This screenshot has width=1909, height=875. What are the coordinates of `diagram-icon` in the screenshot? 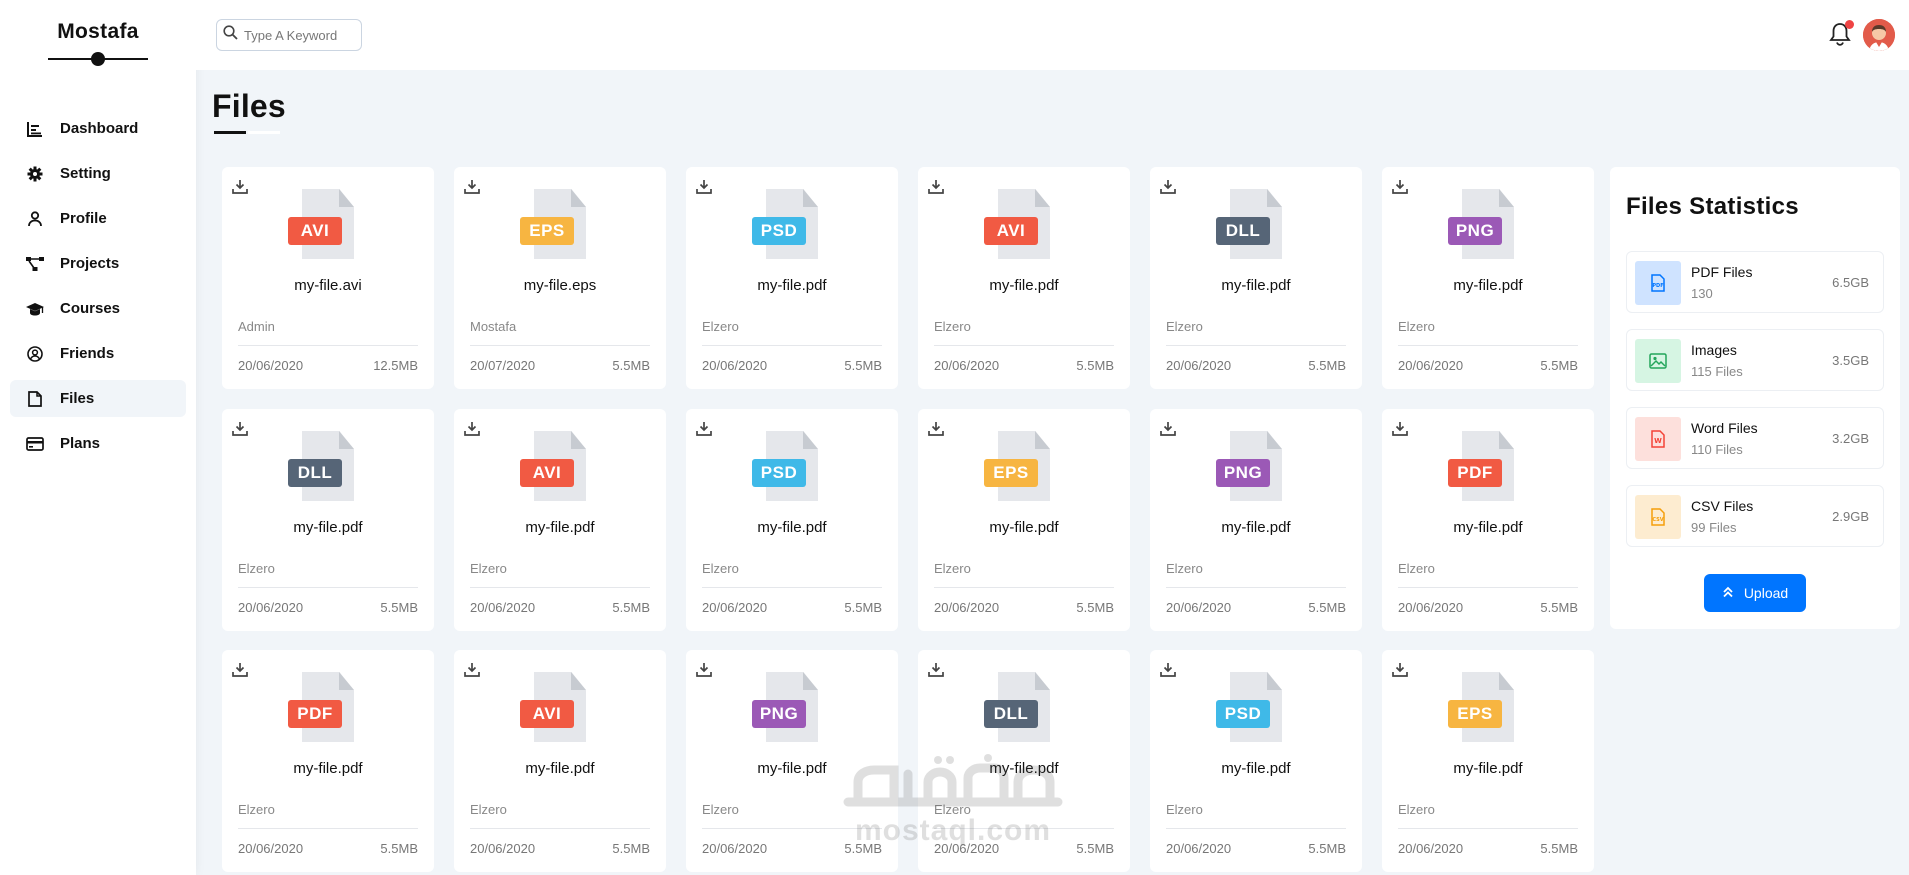 It's located at (35, 264).